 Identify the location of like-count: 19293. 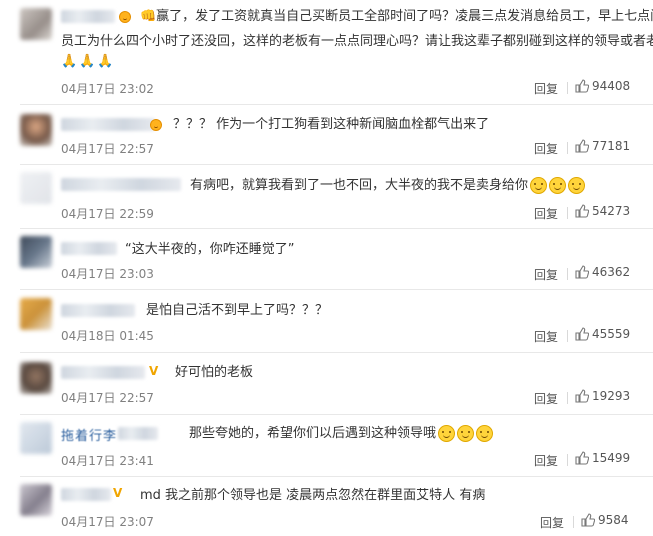
(611, 396).